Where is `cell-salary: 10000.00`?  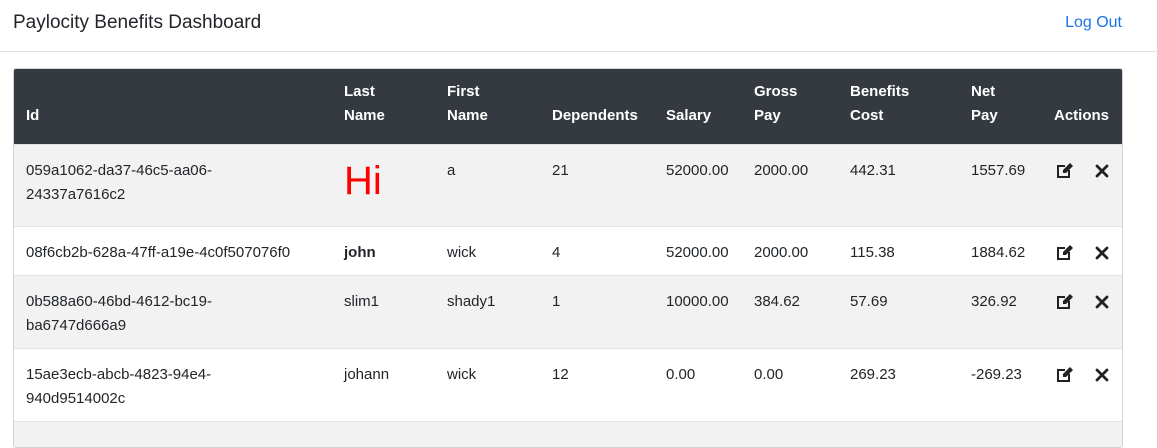
cell-salary: 10000.00 is located at coordinates (698, 311).